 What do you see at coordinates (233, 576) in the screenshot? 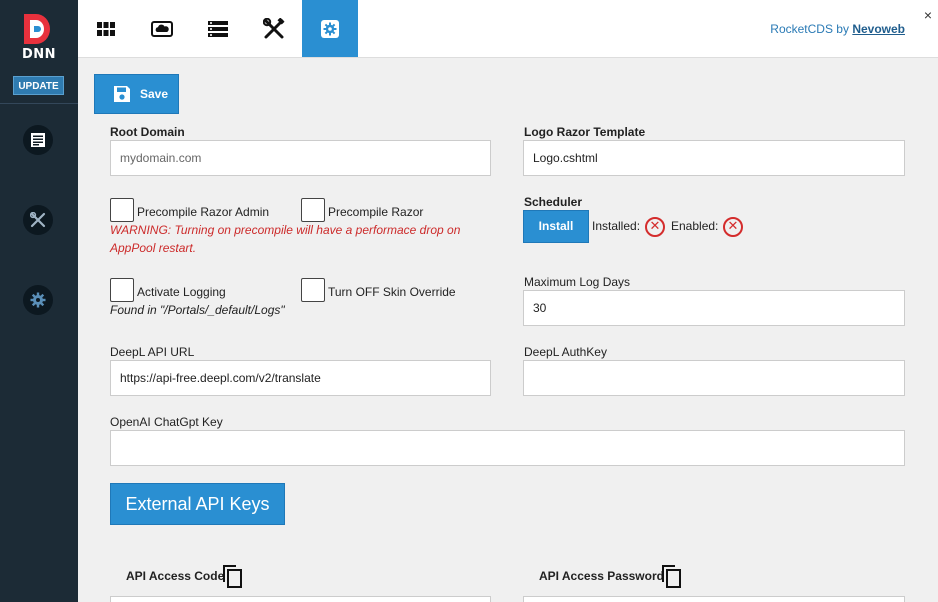
I see `copy-code-icon` at bounding box center [233, 576].